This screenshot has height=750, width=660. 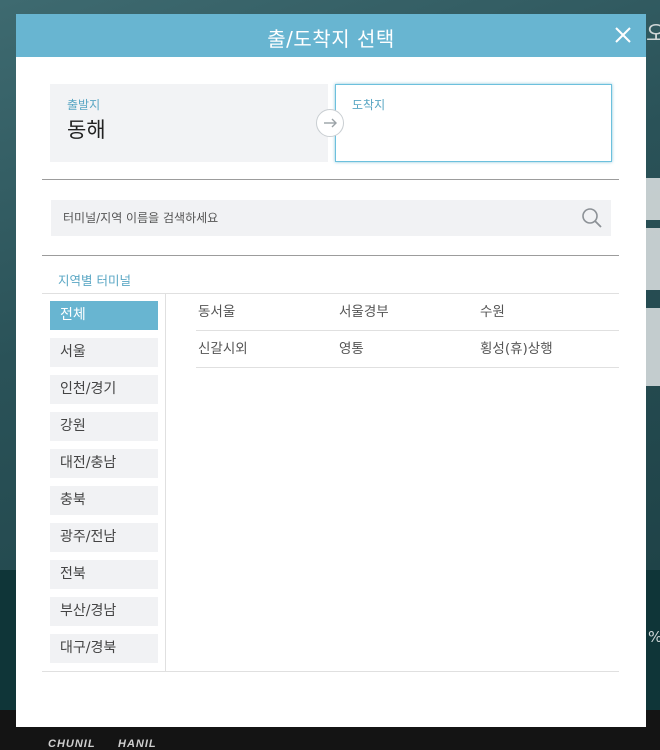 What do you see at coordinates (104, 648) in the screenshot?
I see `region-tab-daegu-gyeongbuk: 대구/경북` at bounding box center [104, 648].